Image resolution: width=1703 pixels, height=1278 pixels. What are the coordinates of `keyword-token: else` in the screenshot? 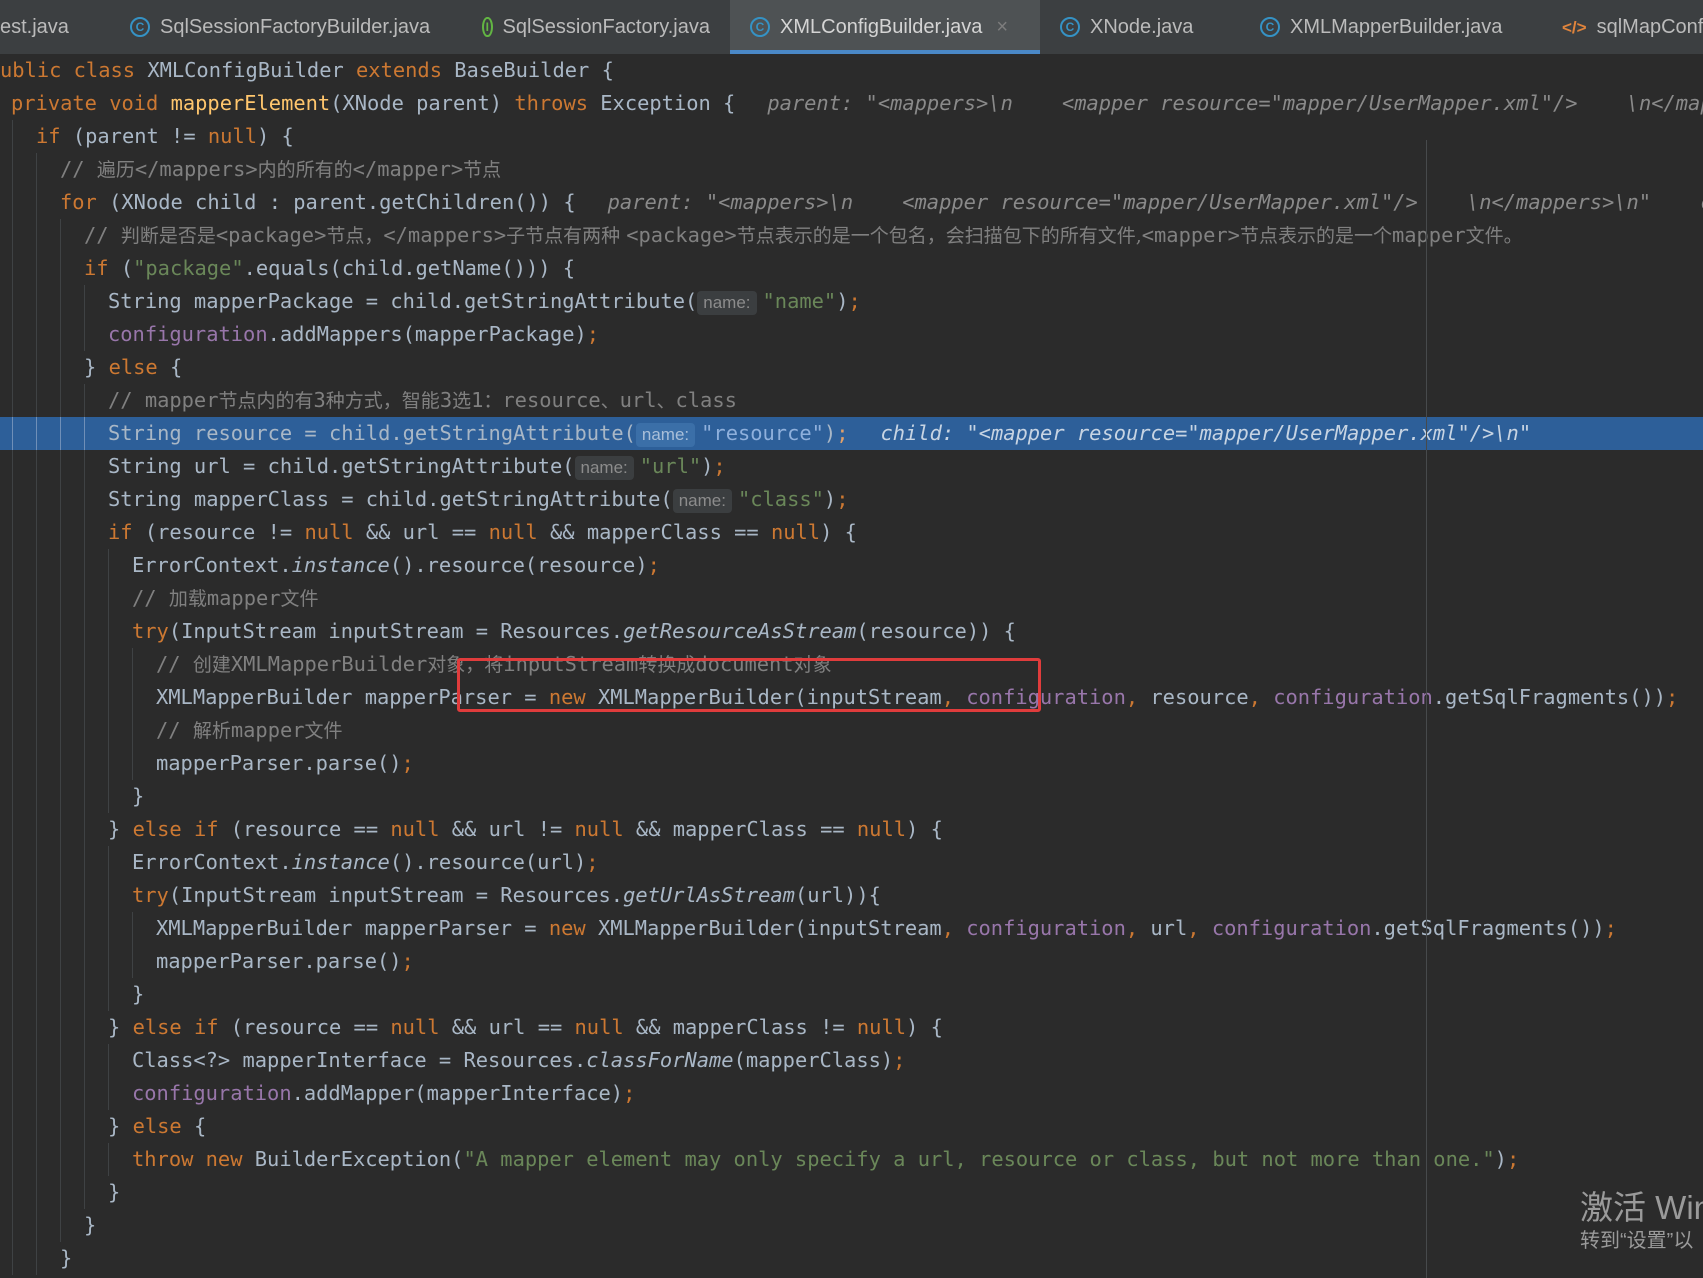 It's located at (139, 367).